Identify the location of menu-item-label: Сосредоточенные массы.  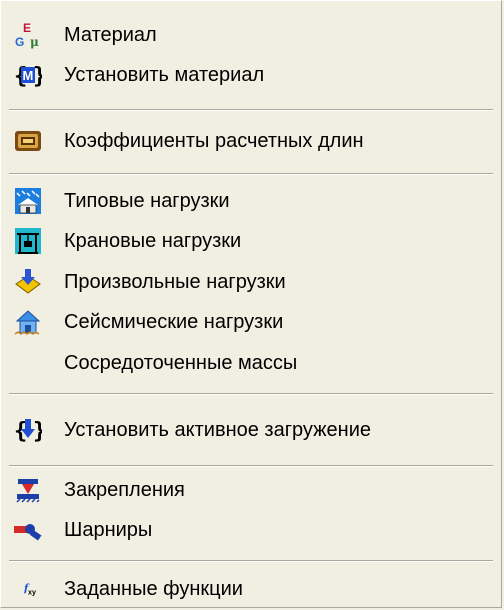
(181, 362).